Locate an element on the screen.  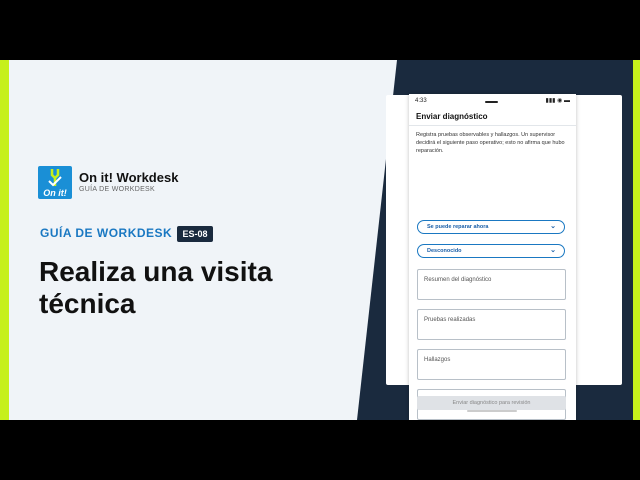
tests-performed-field: Pruebas realizadas is located at coordinates (491, 324).